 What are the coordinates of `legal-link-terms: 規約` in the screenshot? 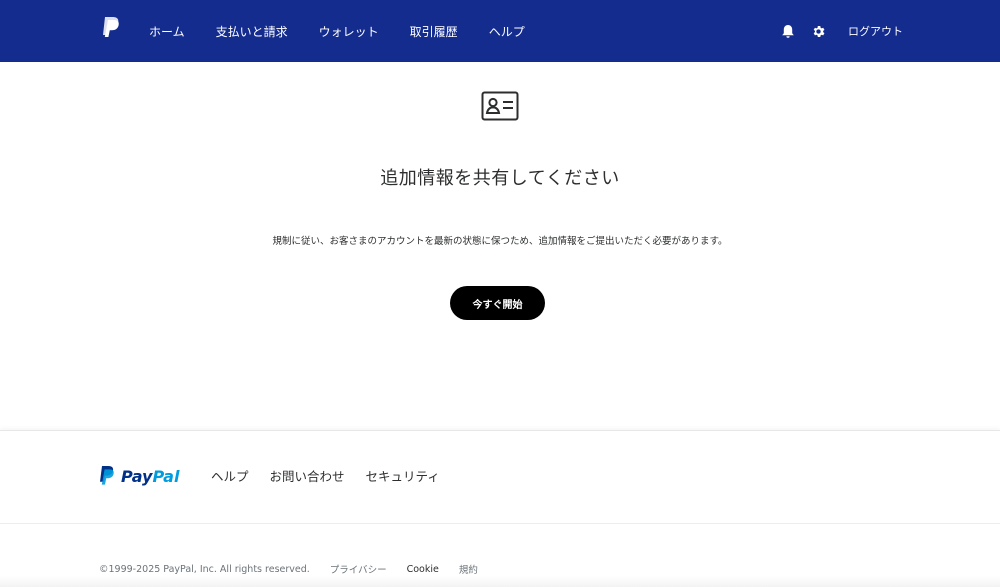 It's located at (468, 569).